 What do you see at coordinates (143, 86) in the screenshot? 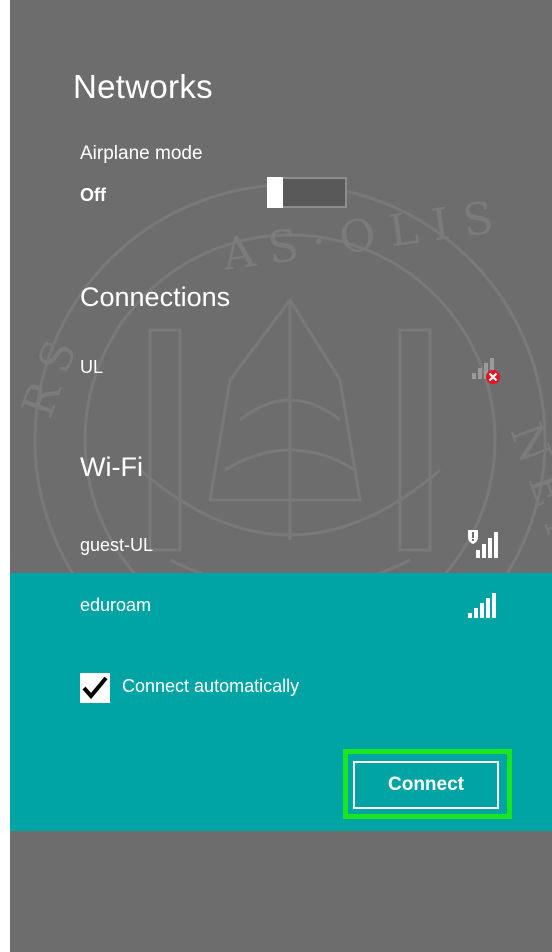
I see `panel-title: Networks` at bounding box center [143, 86].